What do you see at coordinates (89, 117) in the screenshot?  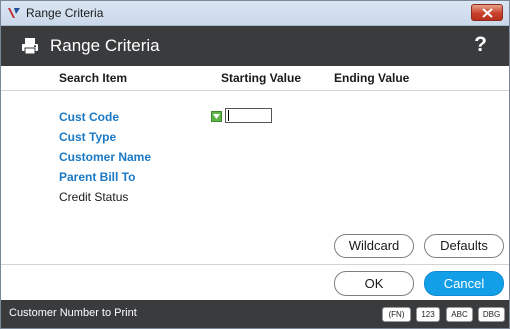 I see `search-item-cust-code: Cust Code` at bounding box center [89, 117].